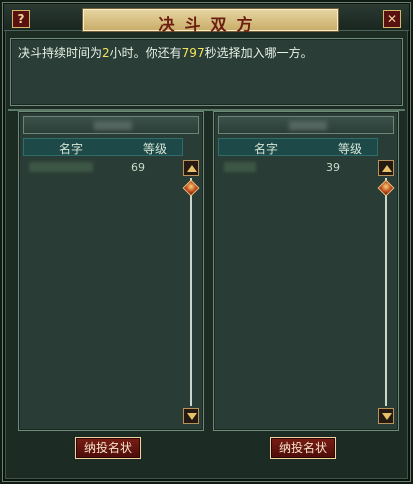 This screenshot has width=413, height=484. I want to click on left-side-name-blurred, so click(113, 125).